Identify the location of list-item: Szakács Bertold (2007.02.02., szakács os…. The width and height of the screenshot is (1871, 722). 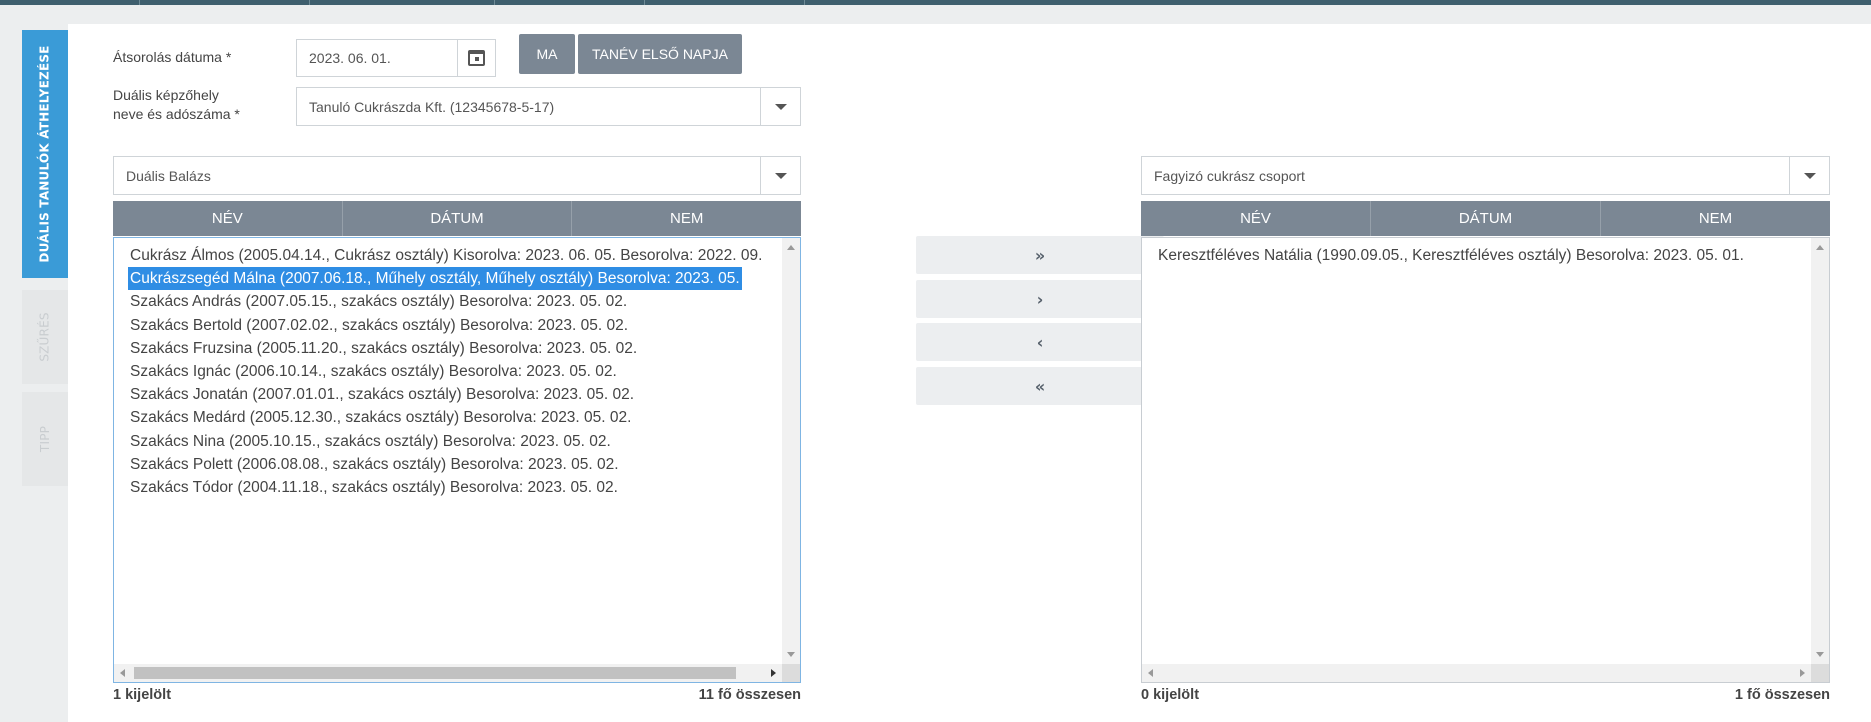
(453, 325).